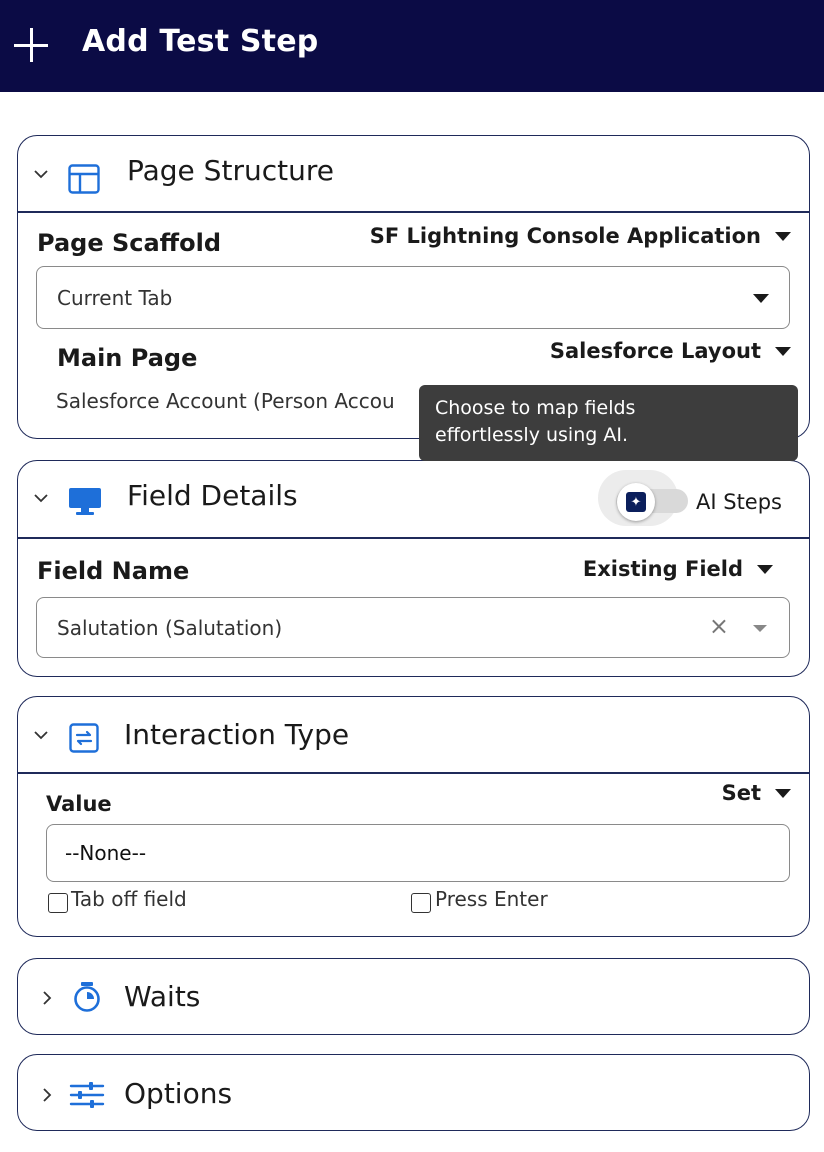 This screenshot has height=1152, width=824. Describe the element at coordinates (84, 740) in the screenshot. I see `interaction-icon` at that location.